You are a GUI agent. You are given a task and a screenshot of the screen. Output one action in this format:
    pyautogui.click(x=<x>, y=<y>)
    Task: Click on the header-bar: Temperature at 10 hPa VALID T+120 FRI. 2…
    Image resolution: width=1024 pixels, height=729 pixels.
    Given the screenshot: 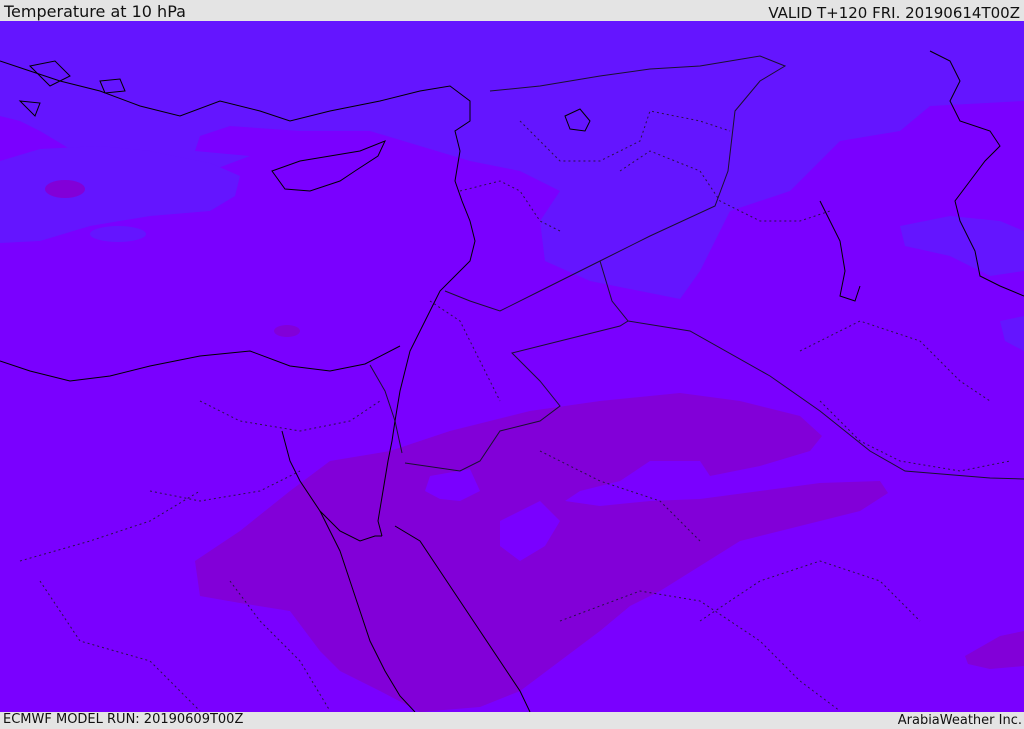 What is the action you would take?
    pyautogui.click(x=512, y=10)
    